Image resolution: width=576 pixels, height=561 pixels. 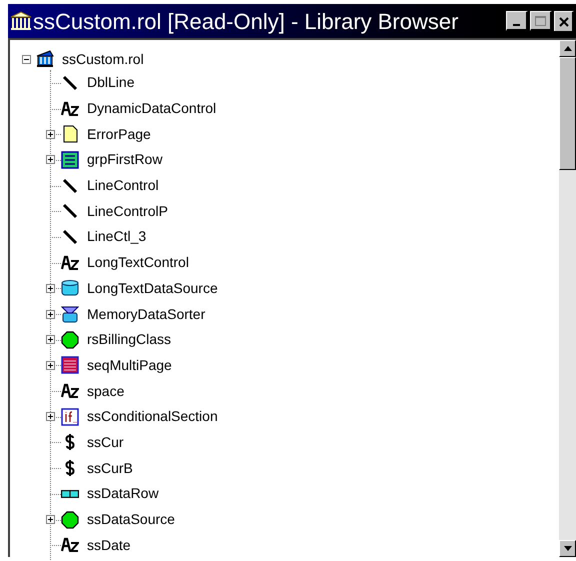 I want to click on tree-item: ssCur, so click(x=105, y=442).